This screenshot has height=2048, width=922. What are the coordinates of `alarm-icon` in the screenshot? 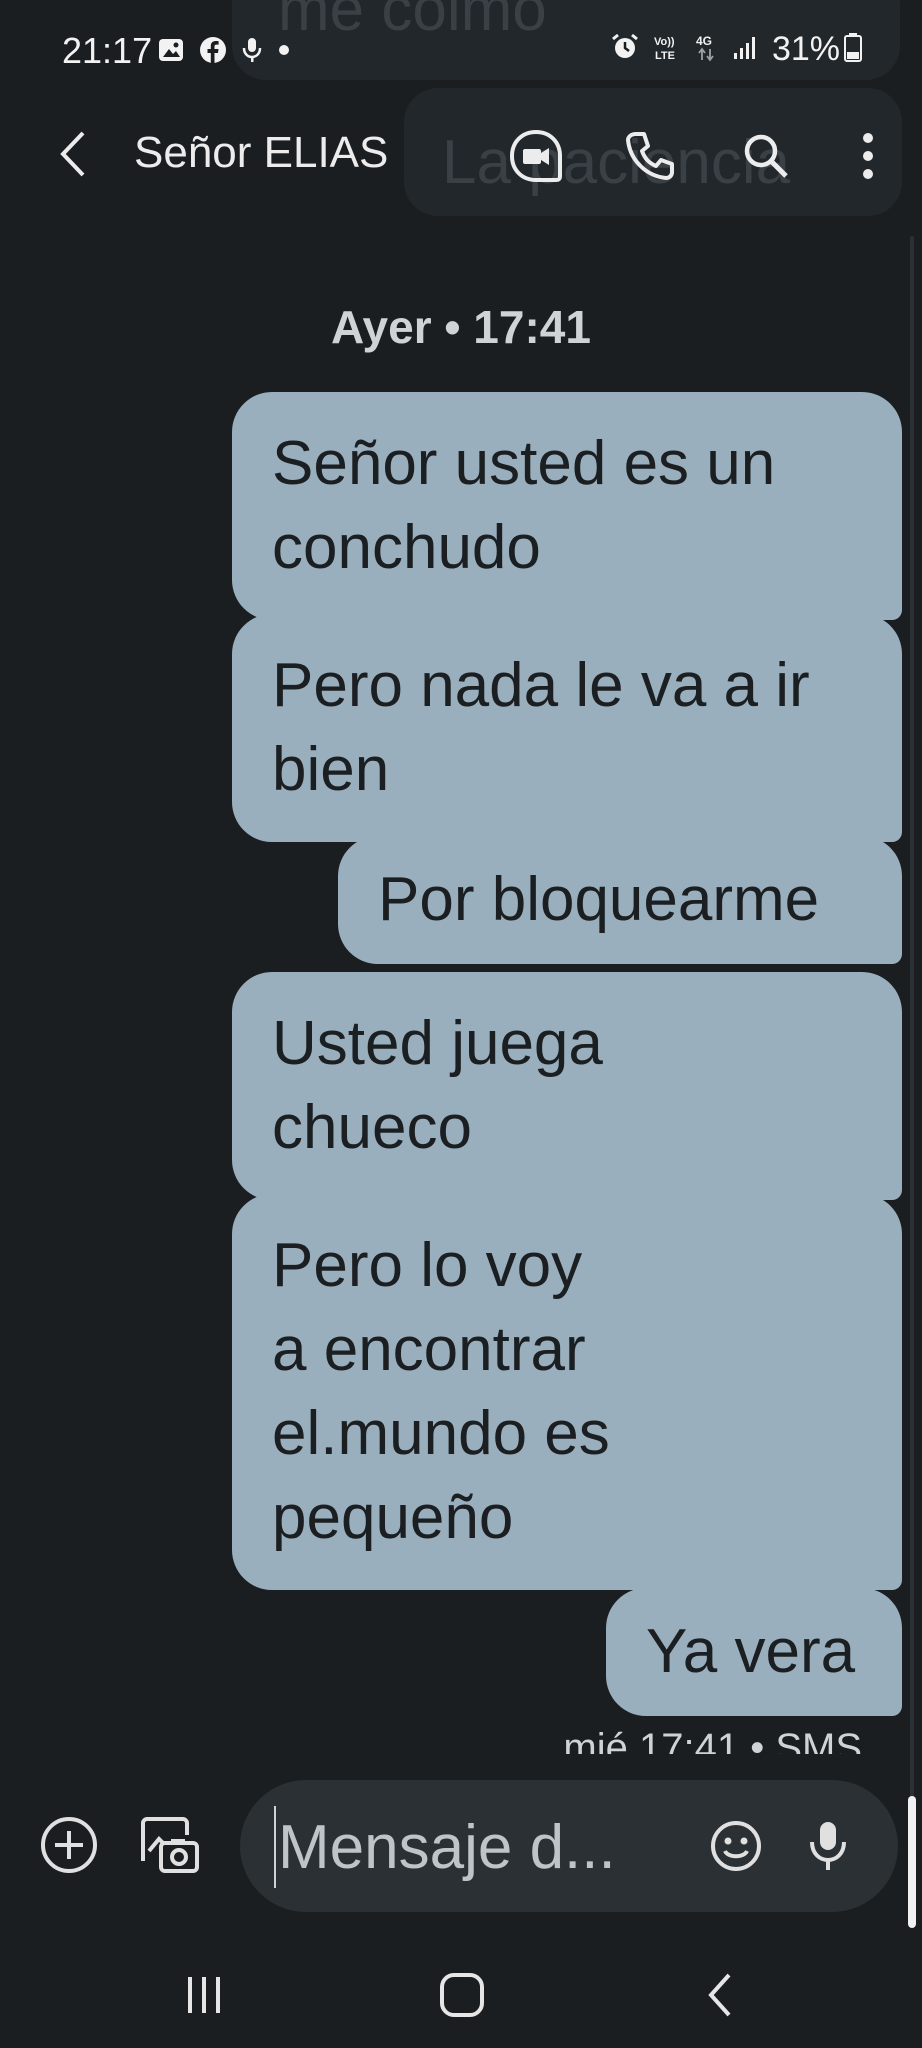 It's located at (625, 49).